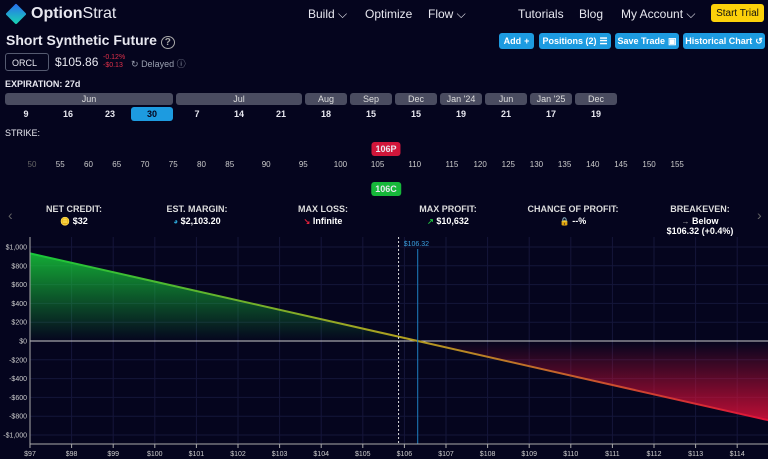 The image size is (768, 459). What do you see at coordinates (280, 454) in the screenshot?
I see `x-tick-label: $103` at bounding box center [280, 454].